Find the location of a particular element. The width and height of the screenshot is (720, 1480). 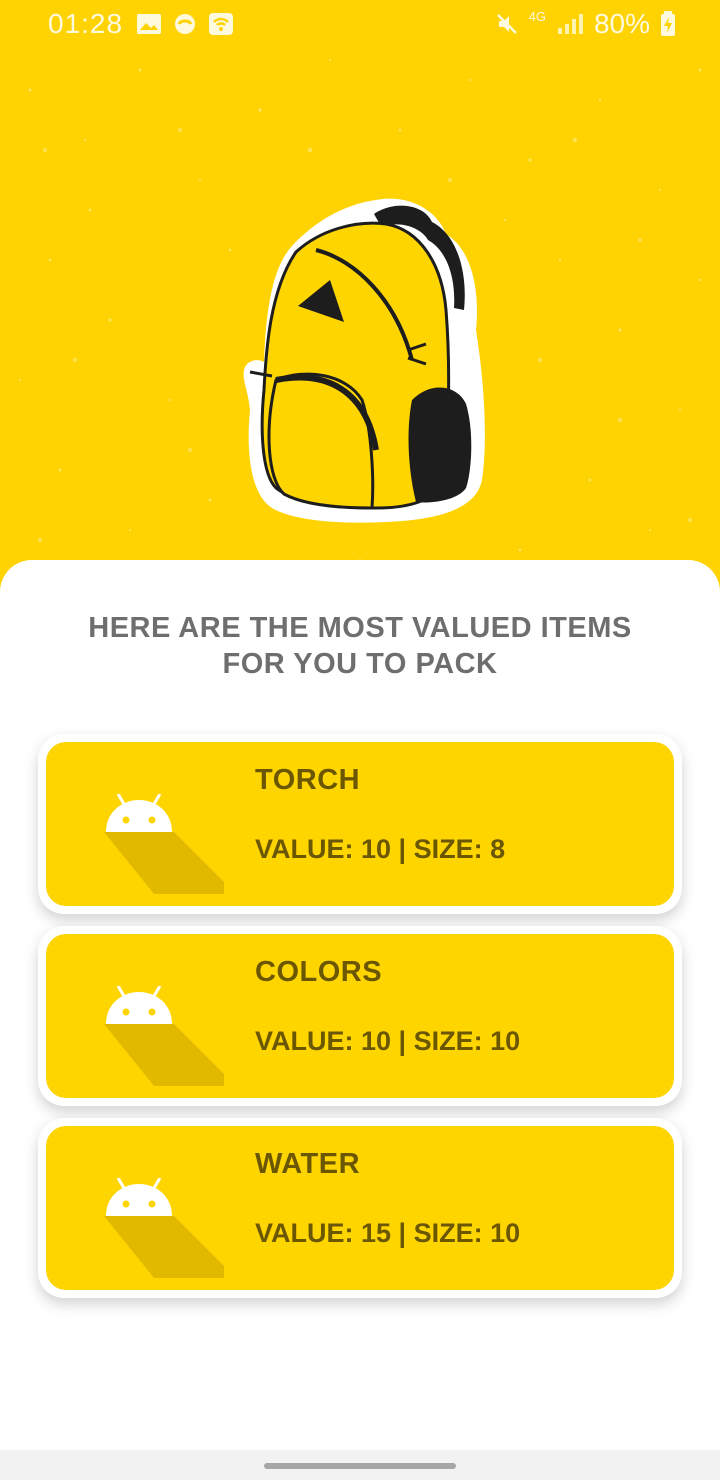

item-card-body: COLORS VALUE: 10 | SIZE: 10 is located at coordinates (360, 1016).